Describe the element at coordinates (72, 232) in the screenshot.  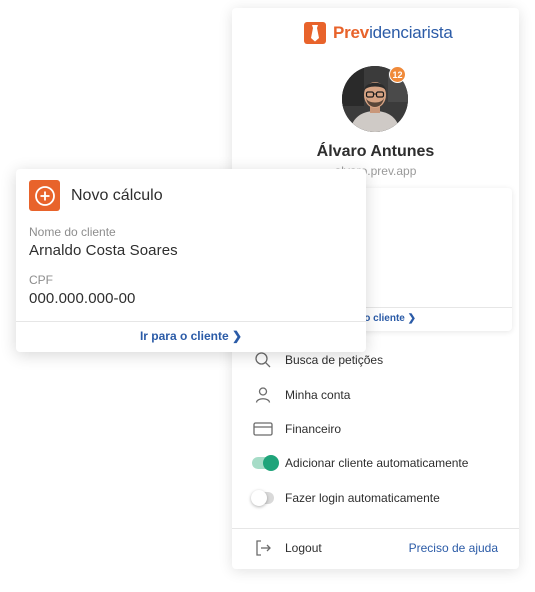
I see `client-name-label: Nome do cliente` at that location.